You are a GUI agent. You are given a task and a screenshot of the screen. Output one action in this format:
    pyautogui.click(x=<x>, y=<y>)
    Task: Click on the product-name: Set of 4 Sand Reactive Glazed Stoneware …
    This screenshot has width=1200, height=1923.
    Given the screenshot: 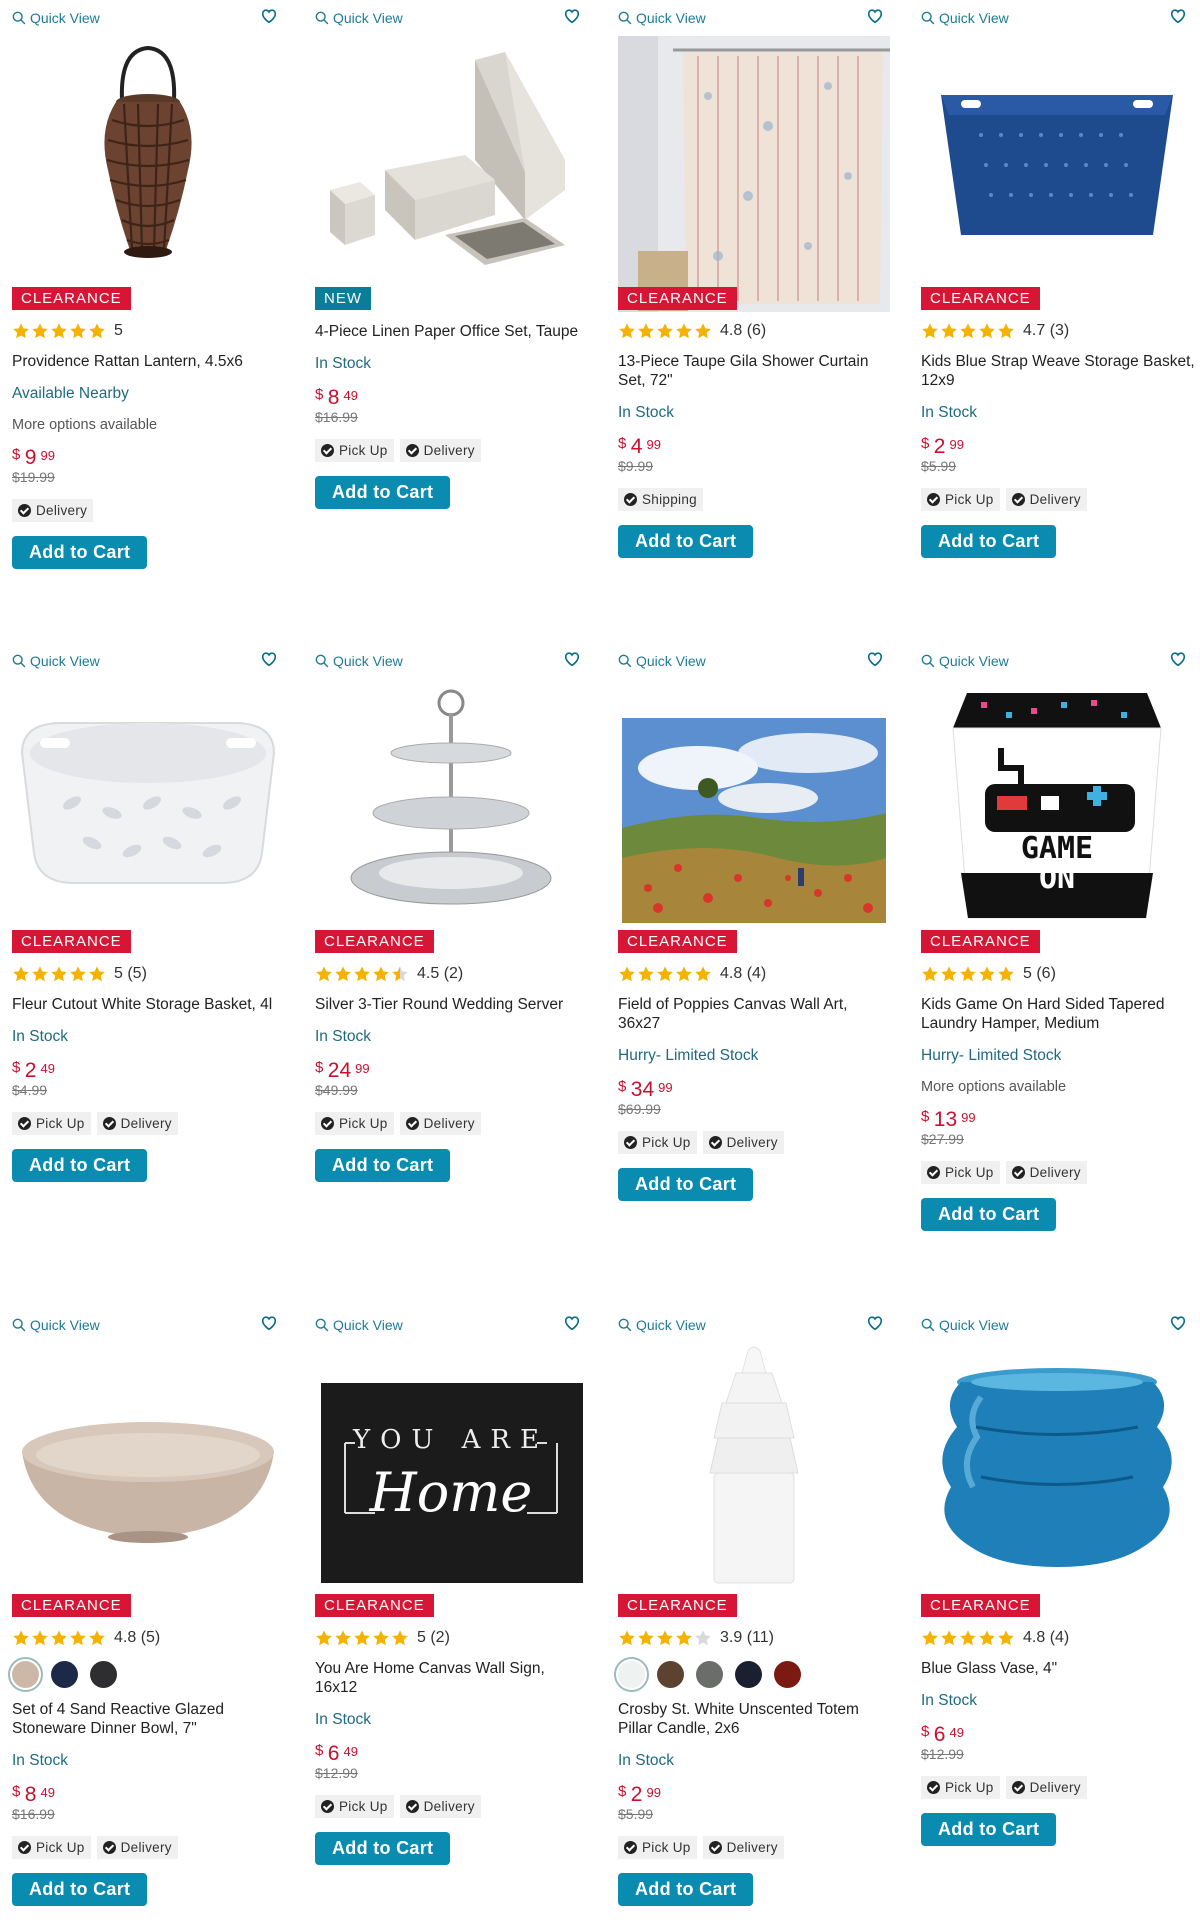 What is the action you would take?
    pyautogui.click(x=149, y=1719)
    